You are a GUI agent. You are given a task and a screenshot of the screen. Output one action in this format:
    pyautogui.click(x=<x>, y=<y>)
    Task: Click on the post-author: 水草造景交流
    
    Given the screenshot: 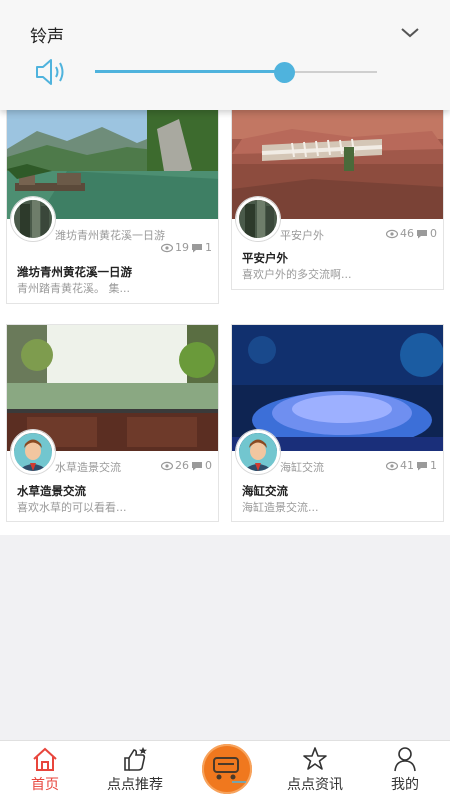 What is the action you would take?
    pyautogui.click(x=88, y=467)
    